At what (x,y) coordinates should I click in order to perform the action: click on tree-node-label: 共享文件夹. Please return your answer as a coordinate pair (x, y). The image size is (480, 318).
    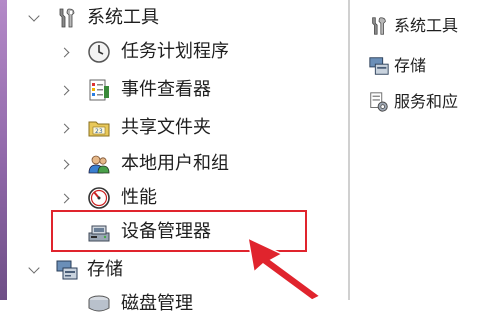
    Looking at the image, I should click on (166, 127).